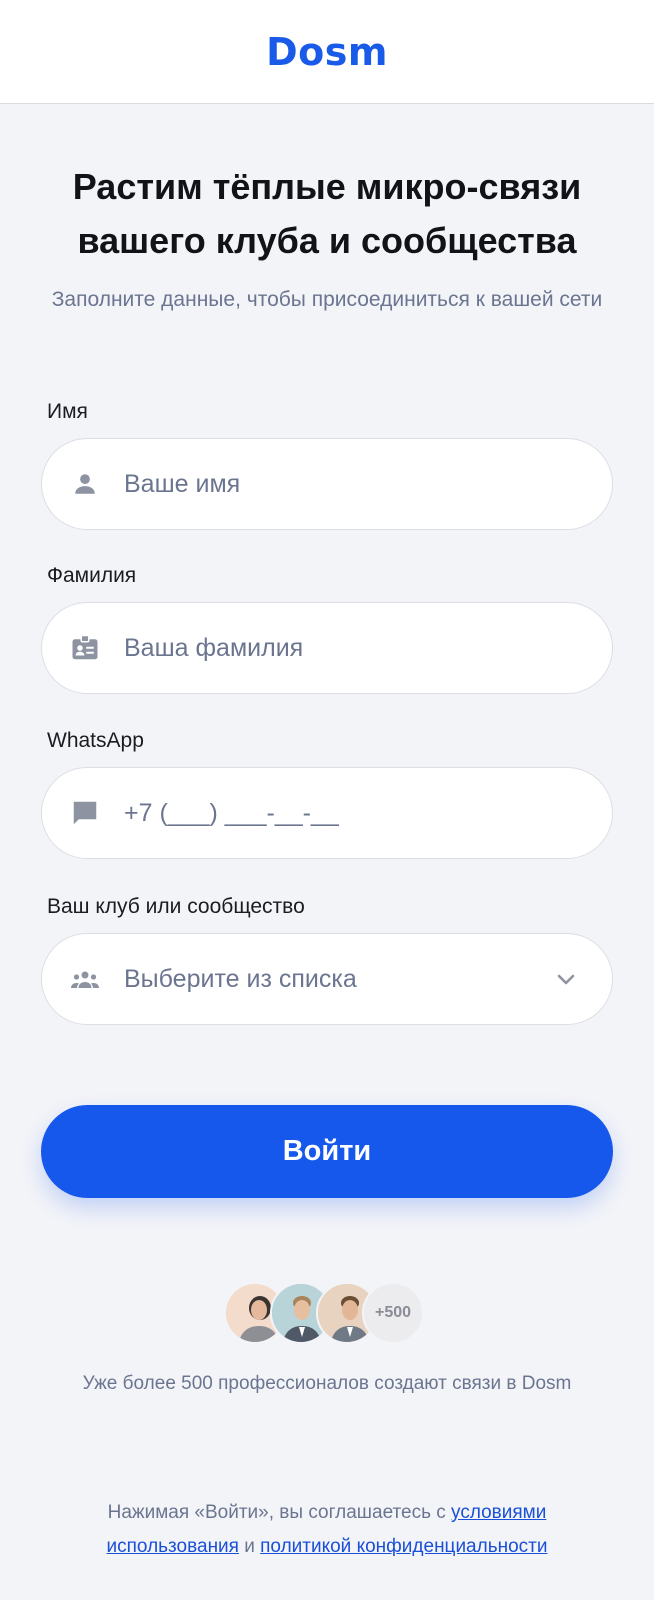 The height and width of the screenshot is (1600, 654). I want to click on top-bar: Dosm, so click(327, 52).